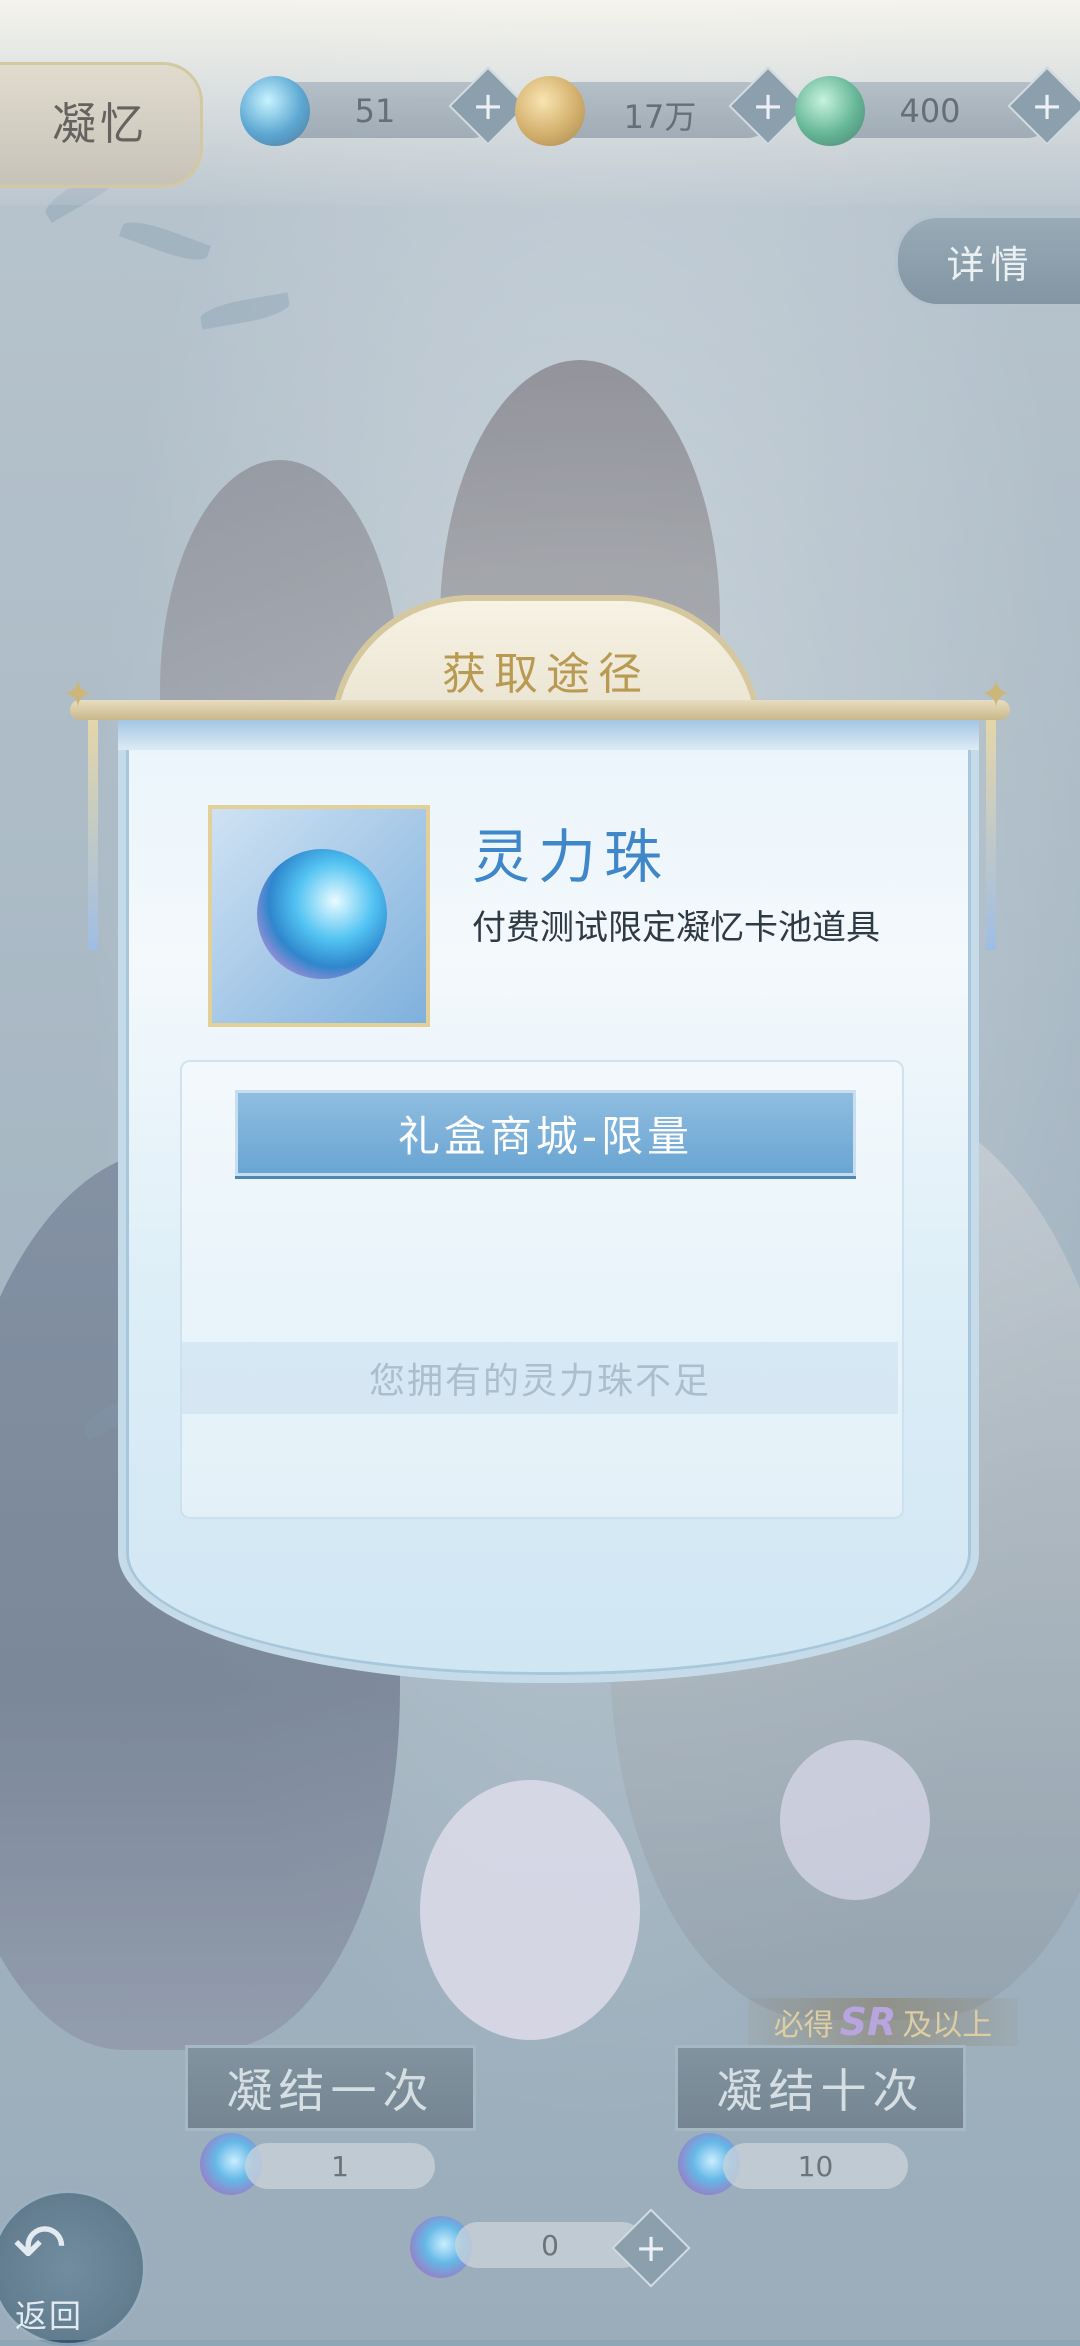 The height and width of the screenshot is (2346, 1080). What do you see at coordinates (571, 857) in the screenshot?
I see `item-name: 灵力珠` at bounding box center [571, 857].